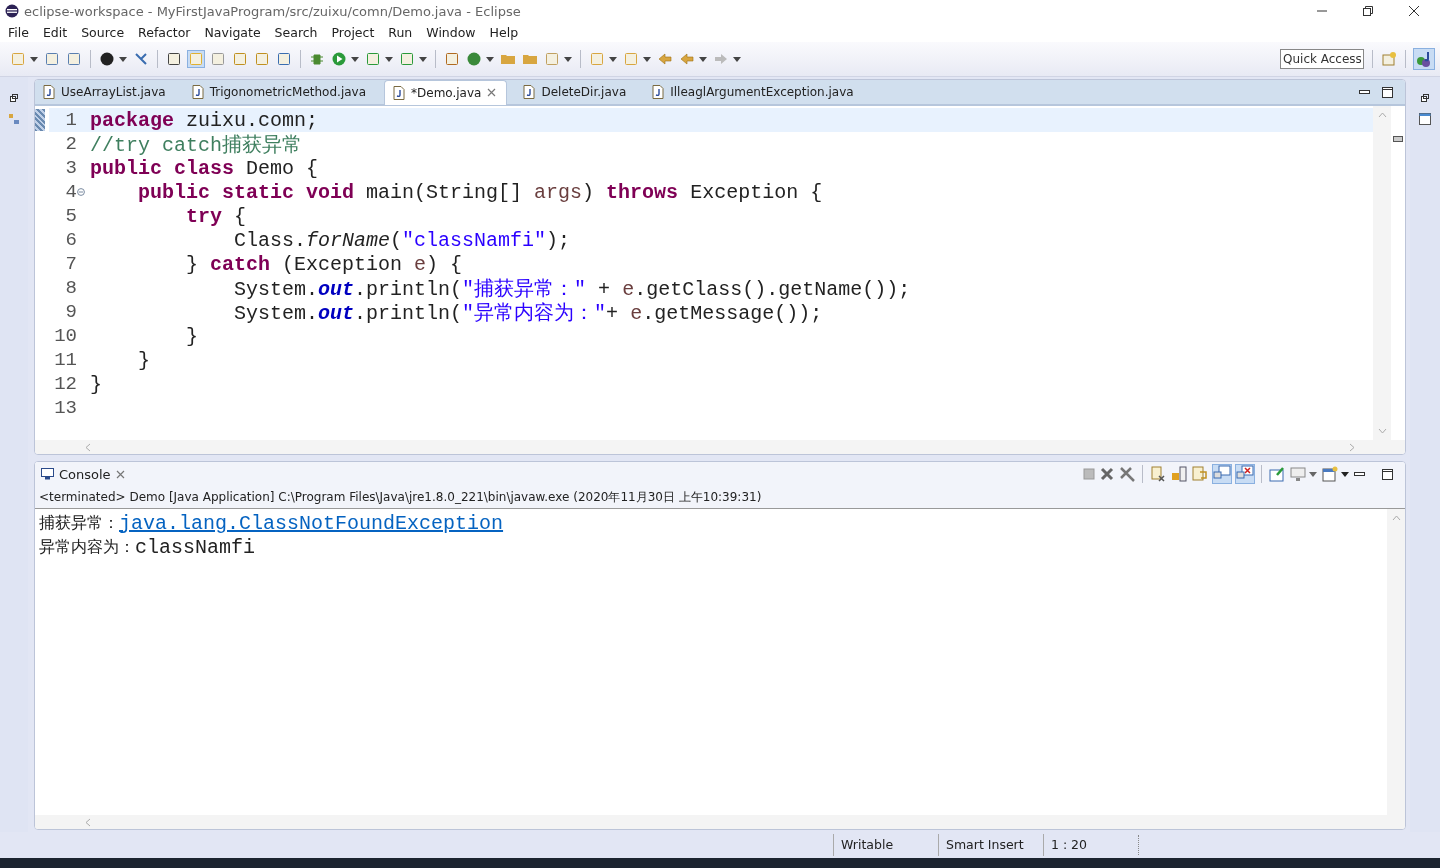 The height and width of the screenshot is (868, 1440). What do you see at coordinates (720, 497) in the screenshot?
I see `console-header: <terminated> Demo [Java Application] C:\Program Files\Java\jre1.8.0_221\bin\javaw.exe (2020年11月30日 上午10:39:31)` at bounding box center [720, 497].